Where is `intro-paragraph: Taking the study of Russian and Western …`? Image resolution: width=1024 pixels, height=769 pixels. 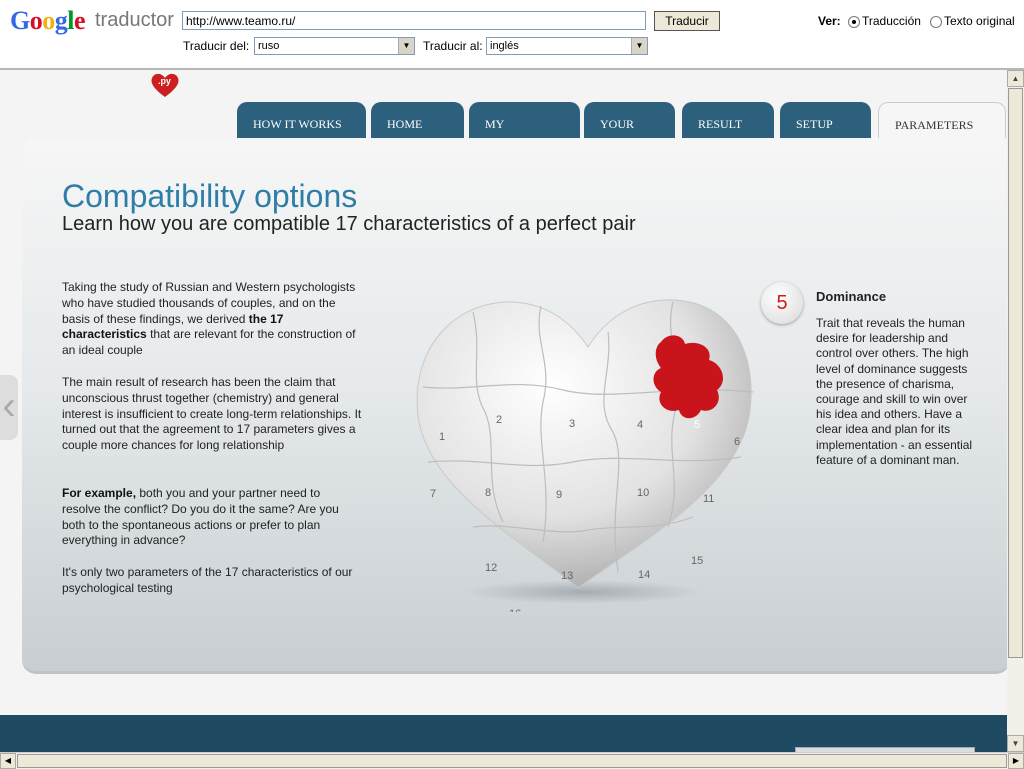
intro-paragraph: Taking the study of Russian and Western … is located at coordinates (209, 319).